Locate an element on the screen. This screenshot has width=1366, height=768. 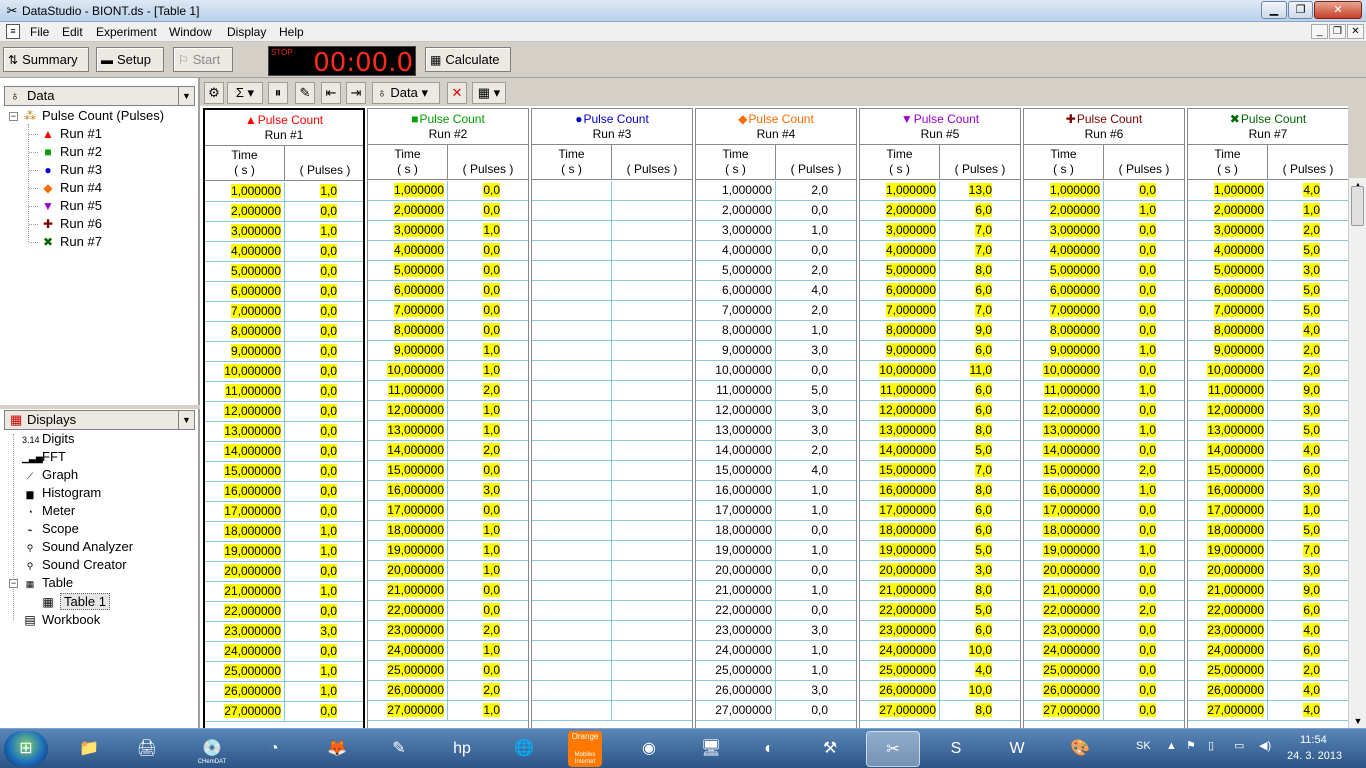
menu-file: File is located at coordinates (39, 32).